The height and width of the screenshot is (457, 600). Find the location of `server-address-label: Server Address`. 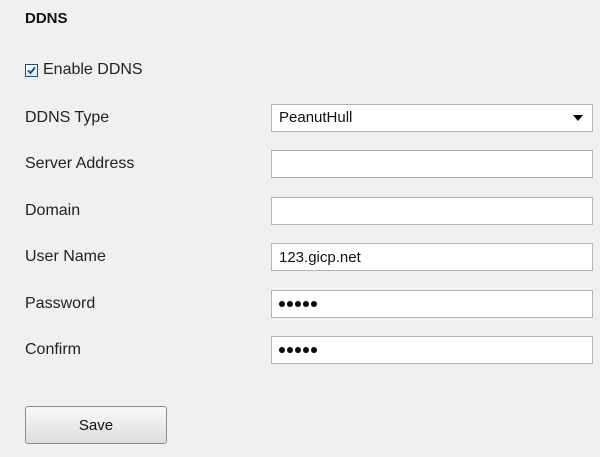

server-address-label: Server Address is located at coordinates (80, 163).